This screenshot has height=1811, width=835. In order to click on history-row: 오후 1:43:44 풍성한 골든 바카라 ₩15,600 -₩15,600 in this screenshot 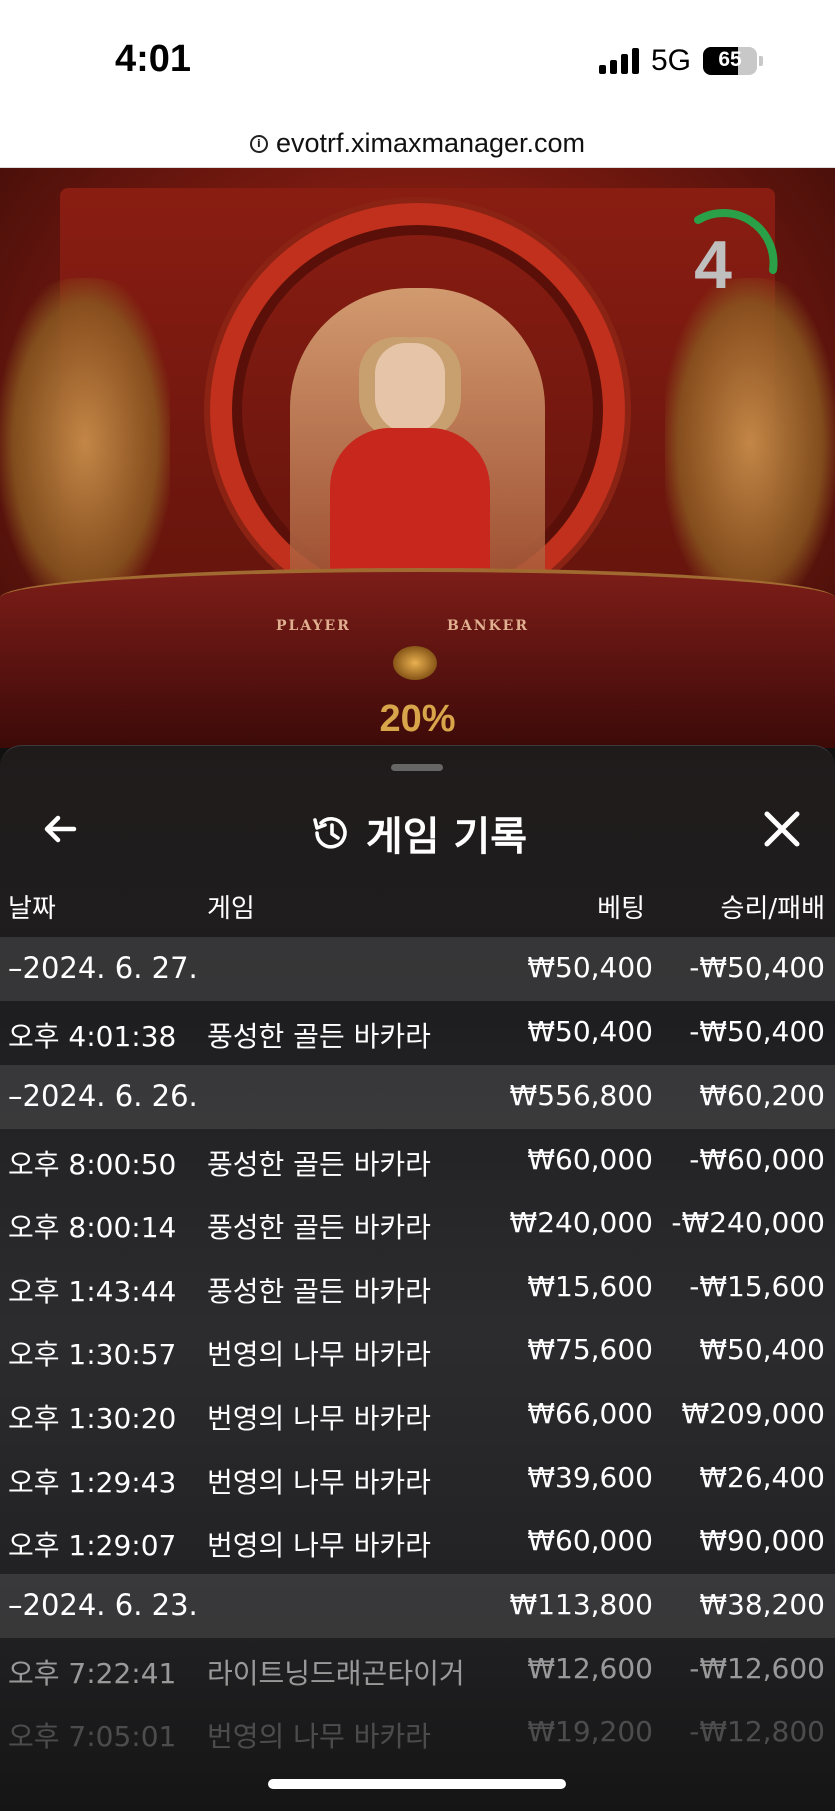, I will do `click(417, 1288)`.